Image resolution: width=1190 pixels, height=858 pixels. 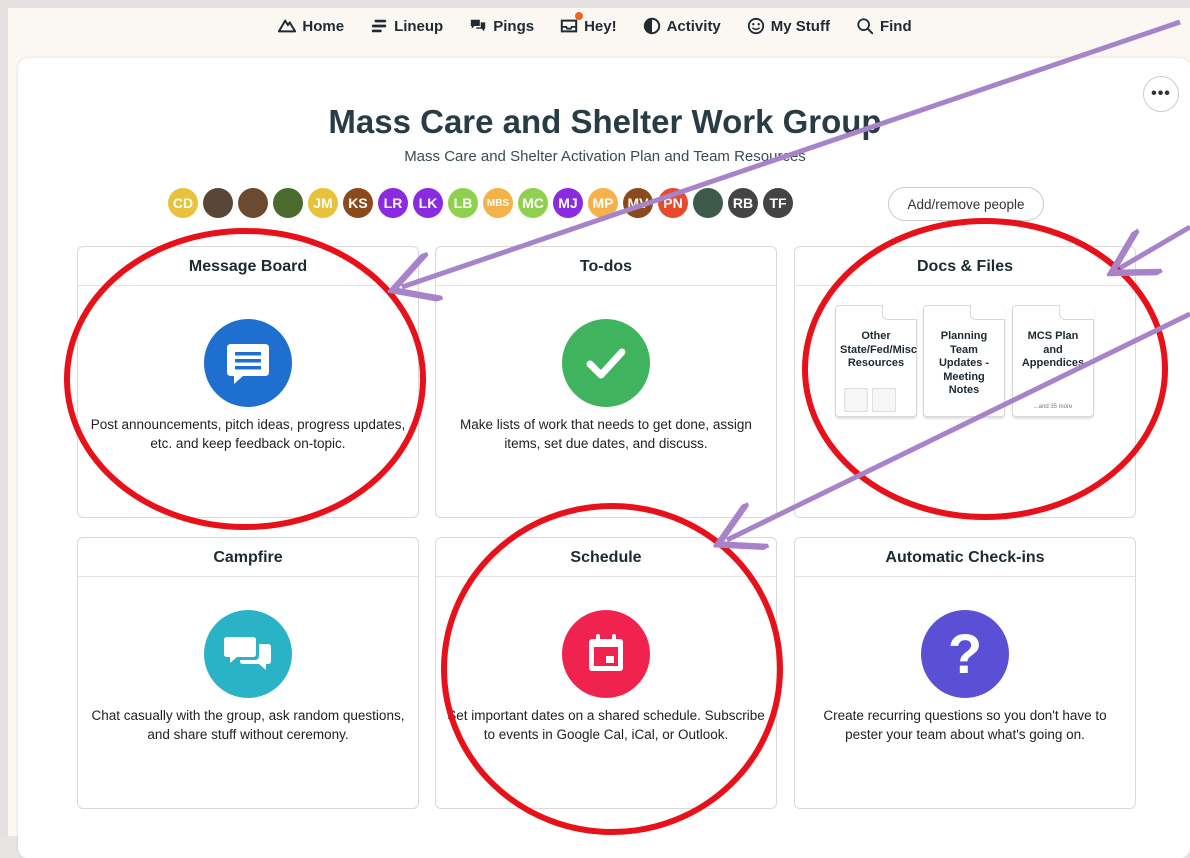 What do you see at coordinates (865, 26) in the screenshot?
I see `search-icon` at bounding box center [865, 26].